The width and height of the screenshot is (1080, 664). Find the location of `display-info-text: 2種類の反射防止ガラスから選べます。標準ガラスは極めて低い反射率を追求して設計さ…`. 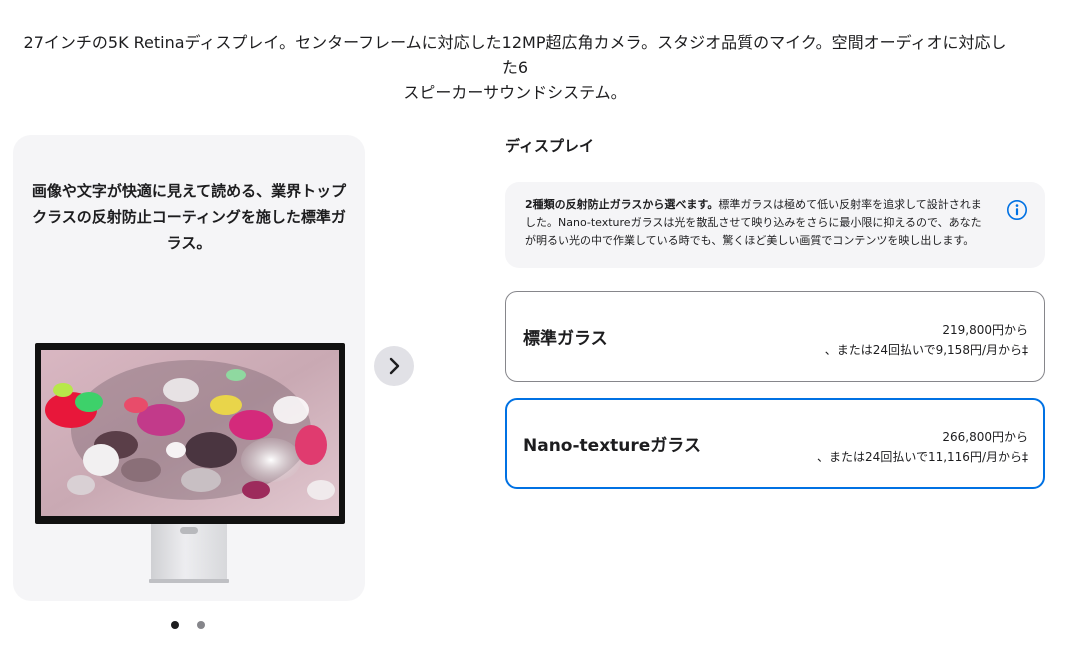

display-info-text: 2種類の反射防止ガラスから選べます。標準ガラスは極めて低い反射率を追求して設計さ… is located at coordinates (755, 223).